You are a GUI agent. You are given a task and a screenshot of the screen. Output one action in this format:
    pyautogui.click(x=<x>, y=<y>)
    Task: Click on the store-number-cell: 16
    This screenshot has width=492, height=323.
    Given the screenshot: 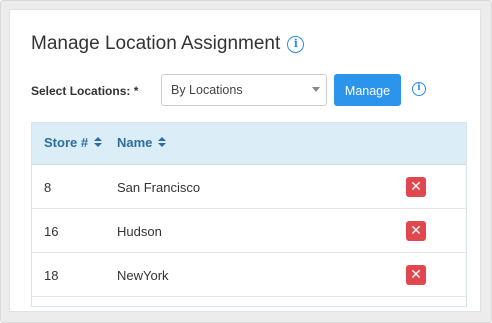 What is the action you would take?
    pyautogui.click(x=51, y=231)
    